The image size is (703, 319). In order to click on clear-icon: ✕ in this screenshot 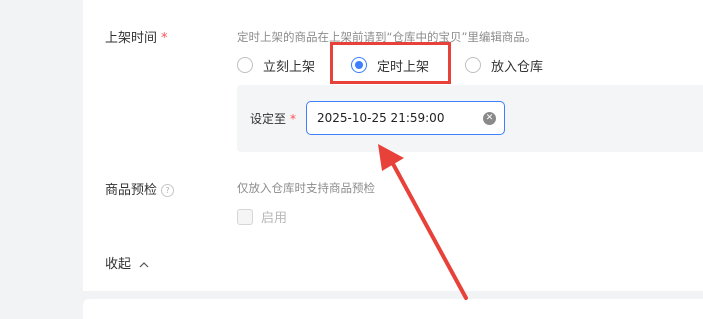, I will do `click(489, 118)`.